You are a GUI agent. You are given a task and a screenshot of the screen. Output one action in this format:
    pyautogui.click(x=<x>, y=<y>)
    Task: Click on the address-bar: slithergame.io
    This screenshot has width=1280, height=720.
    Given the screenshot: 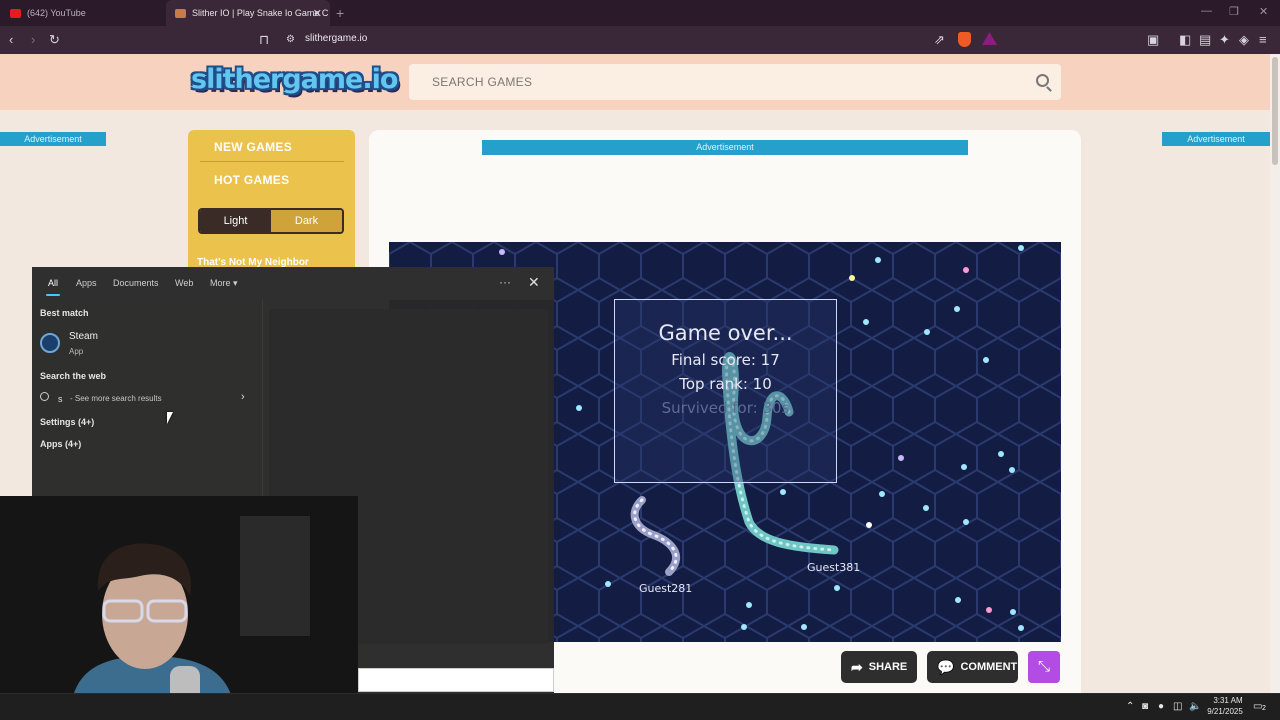 What is the action you would take?
    pyautogui.click(x=336, y=38)
    